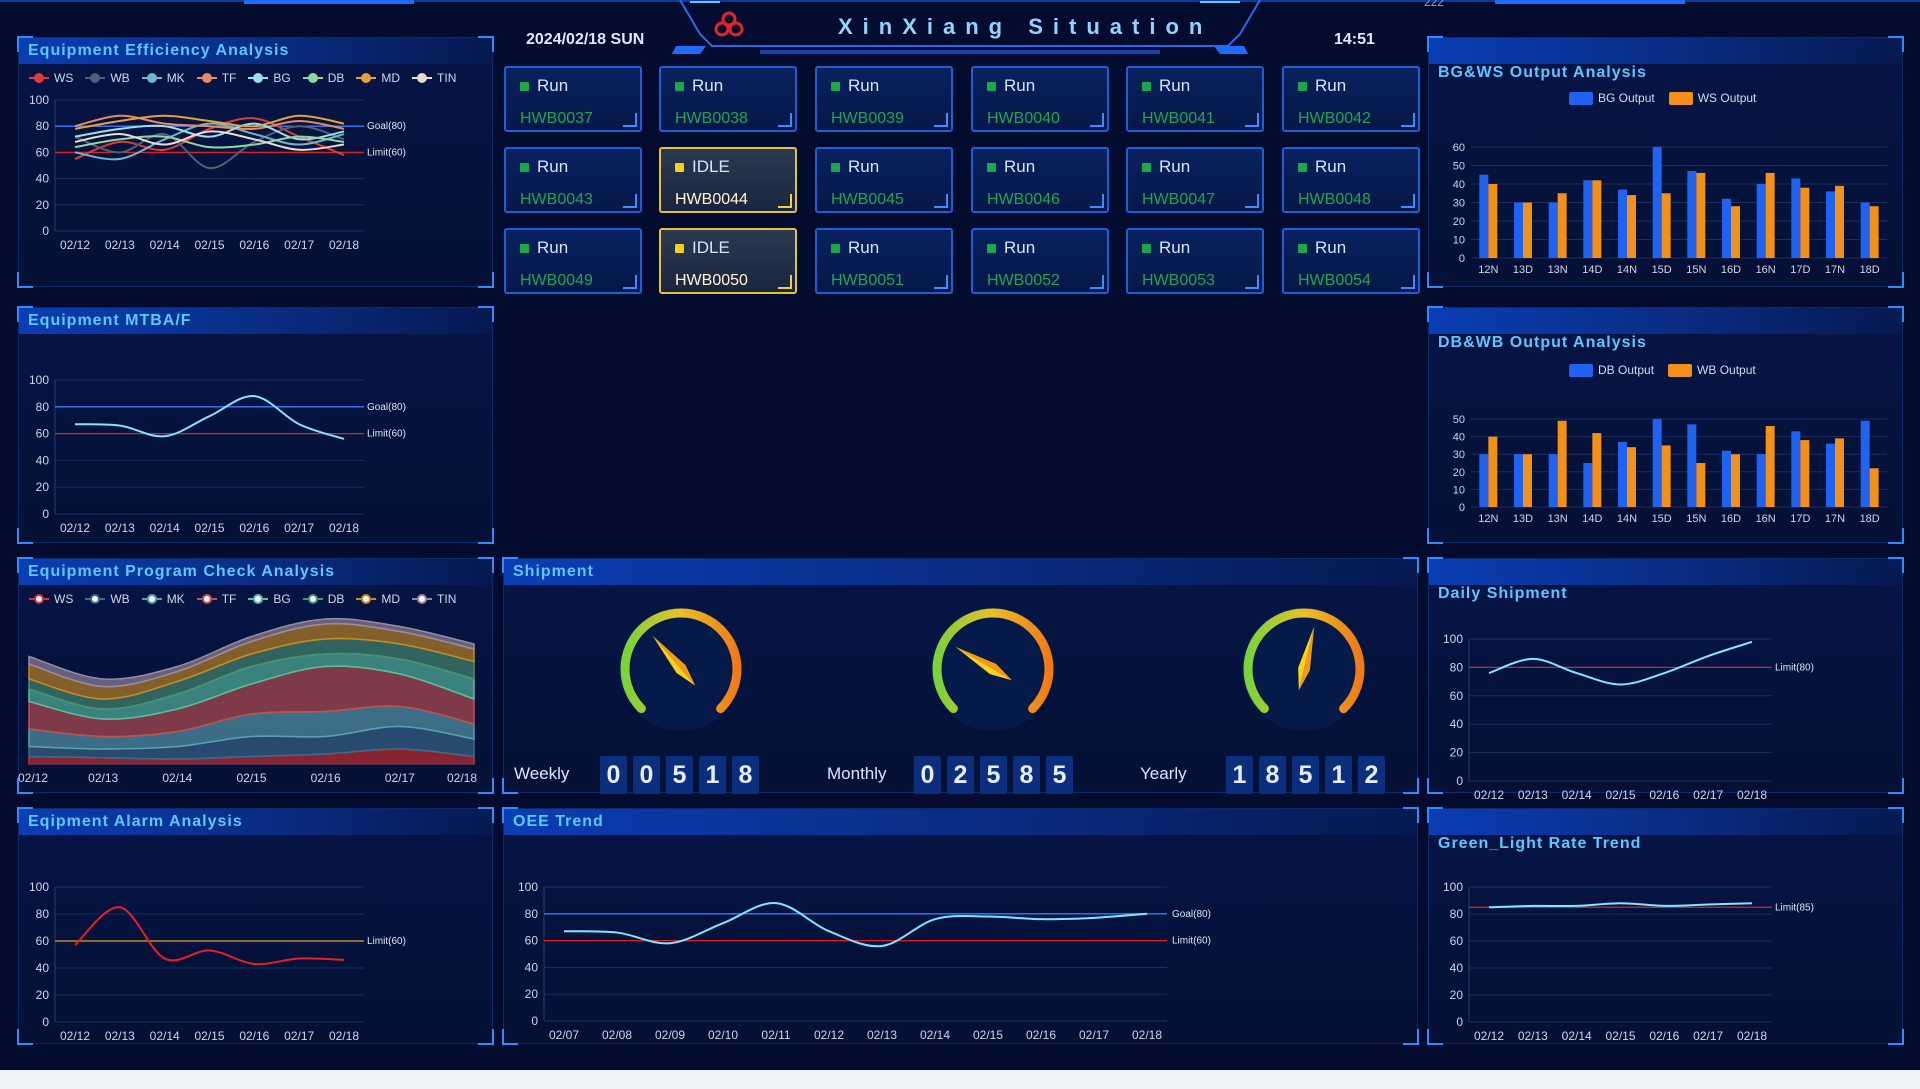  I want to click on equipment-tile: Run HWB0037, so click(573, 99).